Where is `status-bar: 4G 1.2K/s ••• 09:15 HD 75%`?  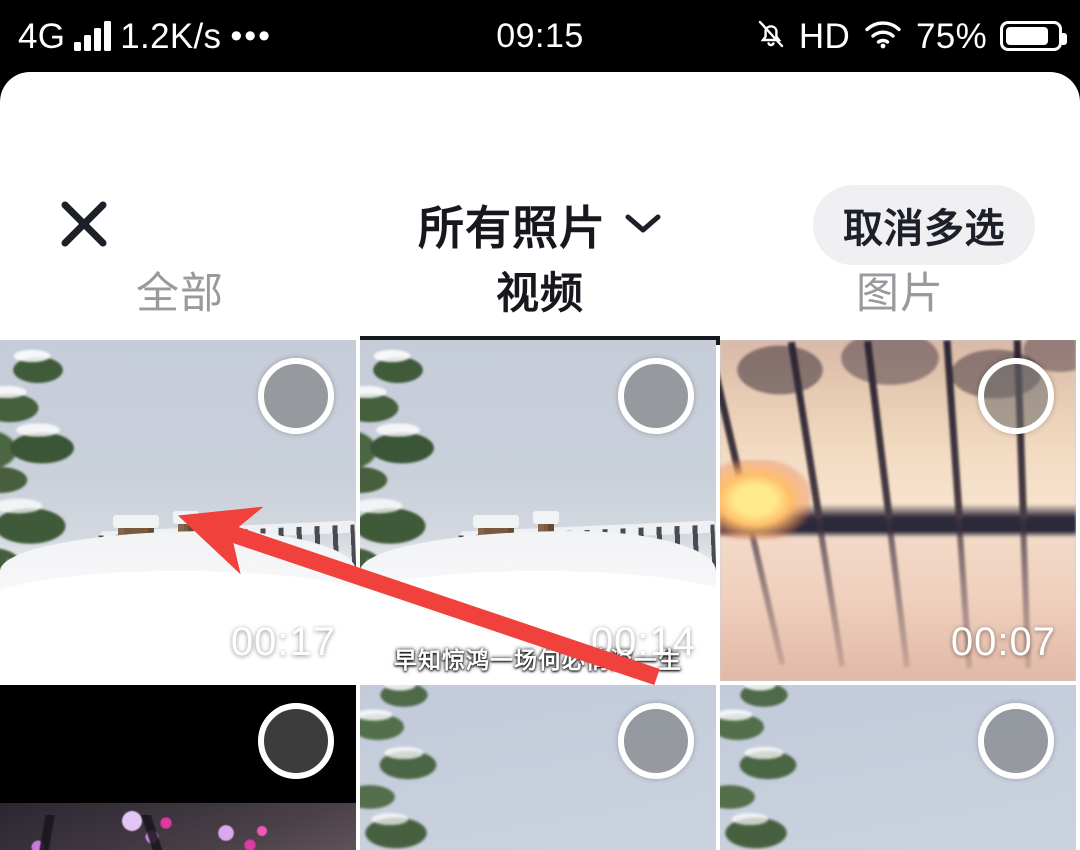 status-bar: 4G 1.2K/s ••• 09:15 HD 75% is located at coordinates (540, 36).